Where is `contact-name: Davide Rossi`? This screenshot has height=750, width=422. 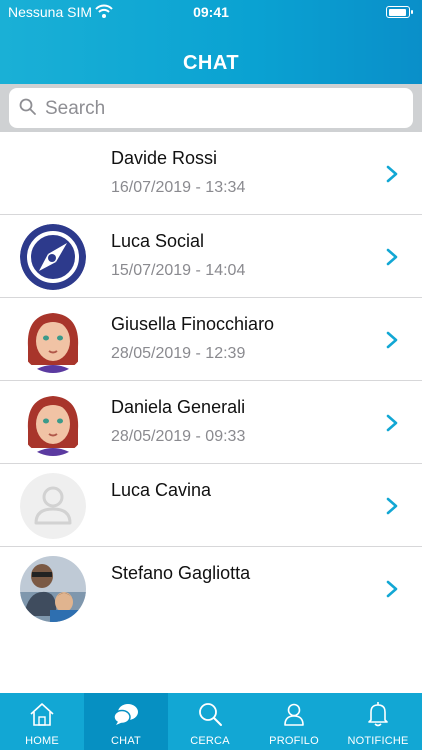 contact-name: Davide Rossi is located at coordinates (164, 158).